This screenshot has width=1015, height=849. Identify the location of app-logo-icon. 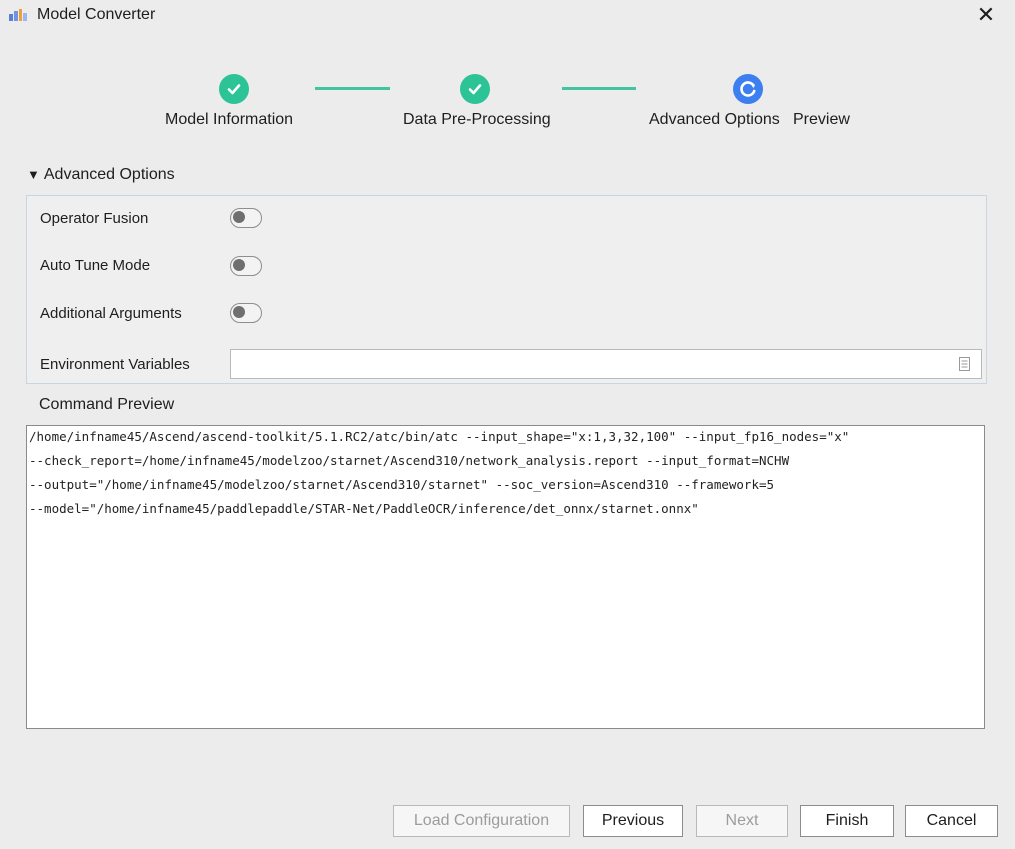
(18, 15).